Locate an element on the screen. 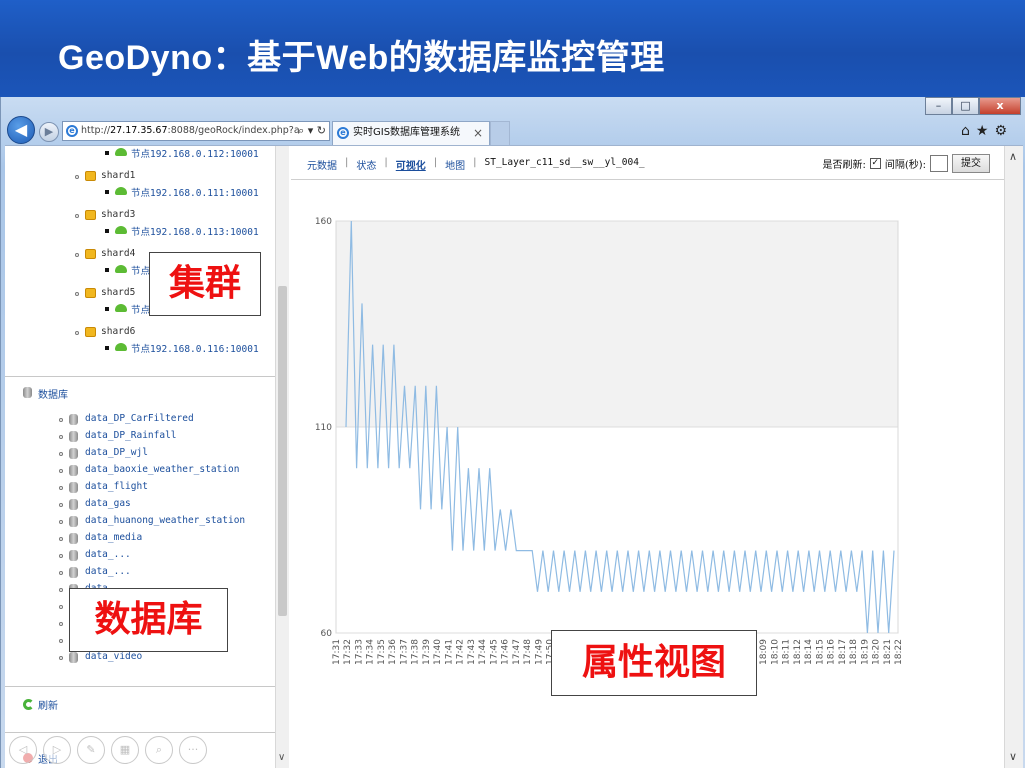 Image resolution: width=1025 pixels, height=768 pixels. x-tick-label: 17:40 is located at coordinates (438, 652).